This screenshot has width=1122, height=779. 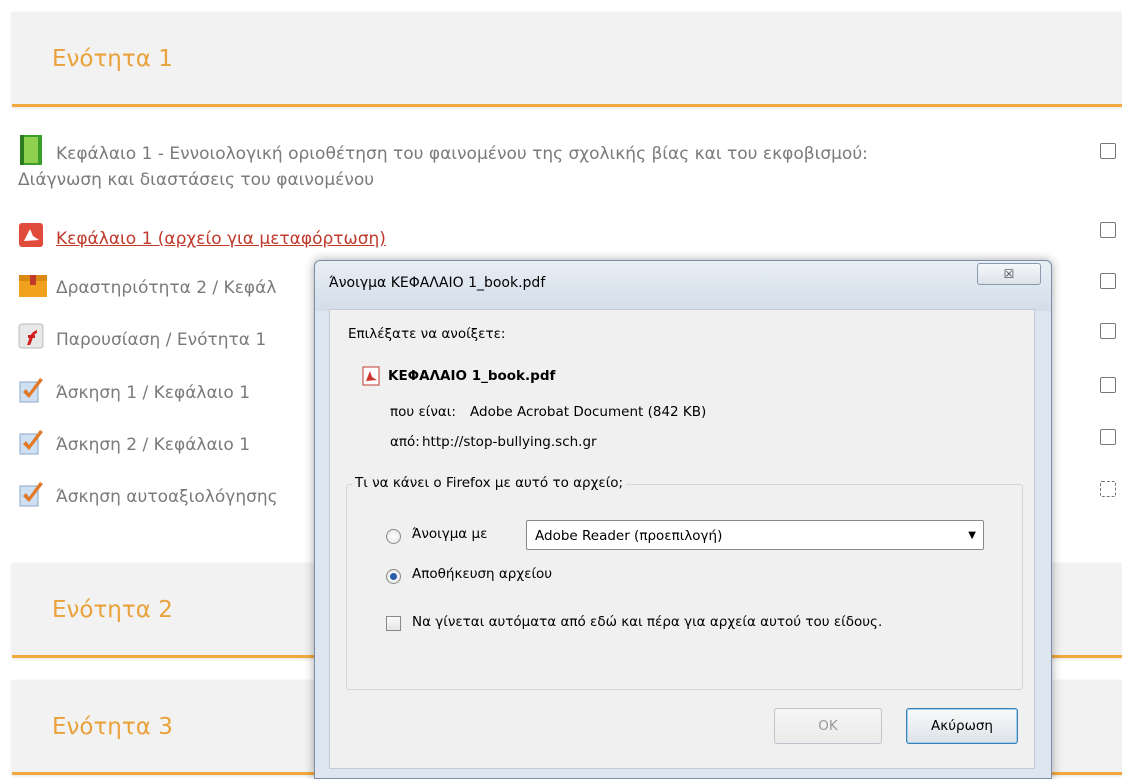 I want to click on dialog-title: Άνοιγμα ΚΕΦΑΛΑΙΟ 1_book.pdf, so click(x=437, y=283).